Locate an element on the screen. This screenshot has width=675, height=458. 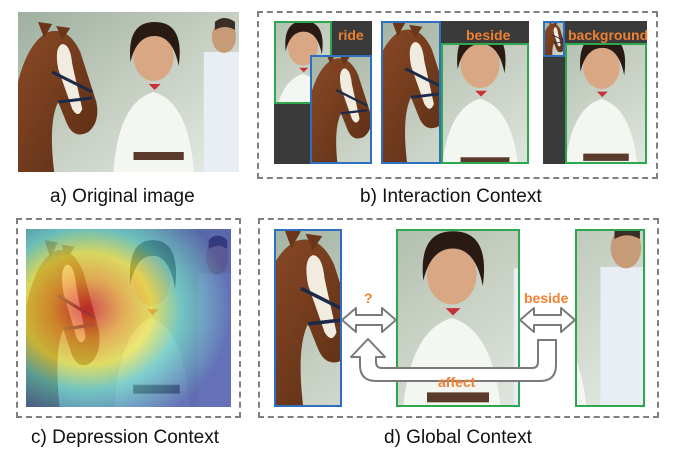
double-arrow-woman-man is located at coordinates (547, 320).